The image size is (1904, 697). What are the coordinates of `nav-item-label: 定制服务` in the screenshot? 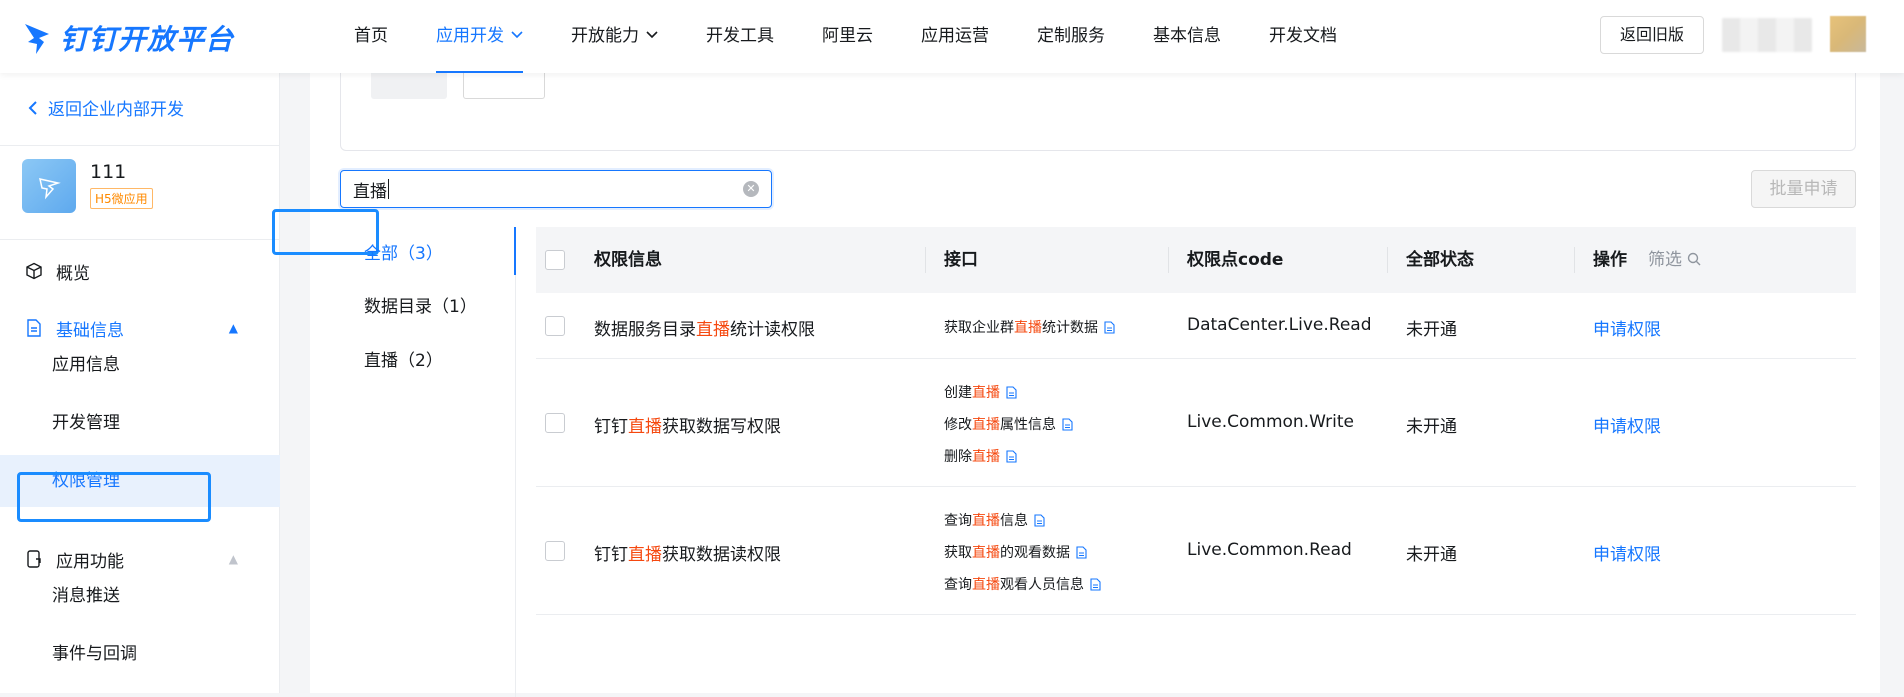 It's located at (1071, 36).